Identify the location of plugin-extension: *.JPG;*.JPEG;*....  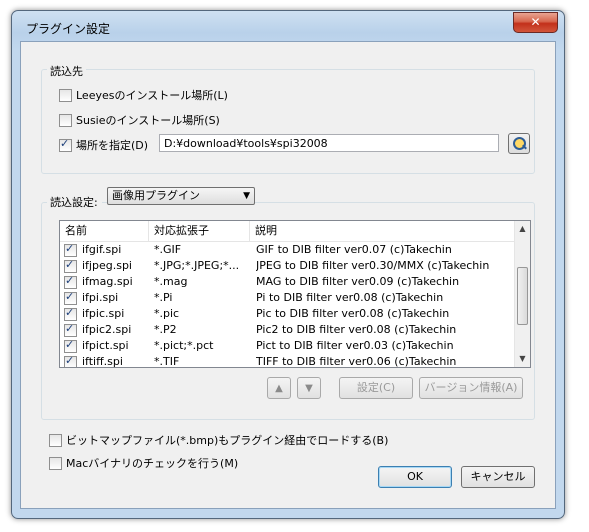
(197, 265).